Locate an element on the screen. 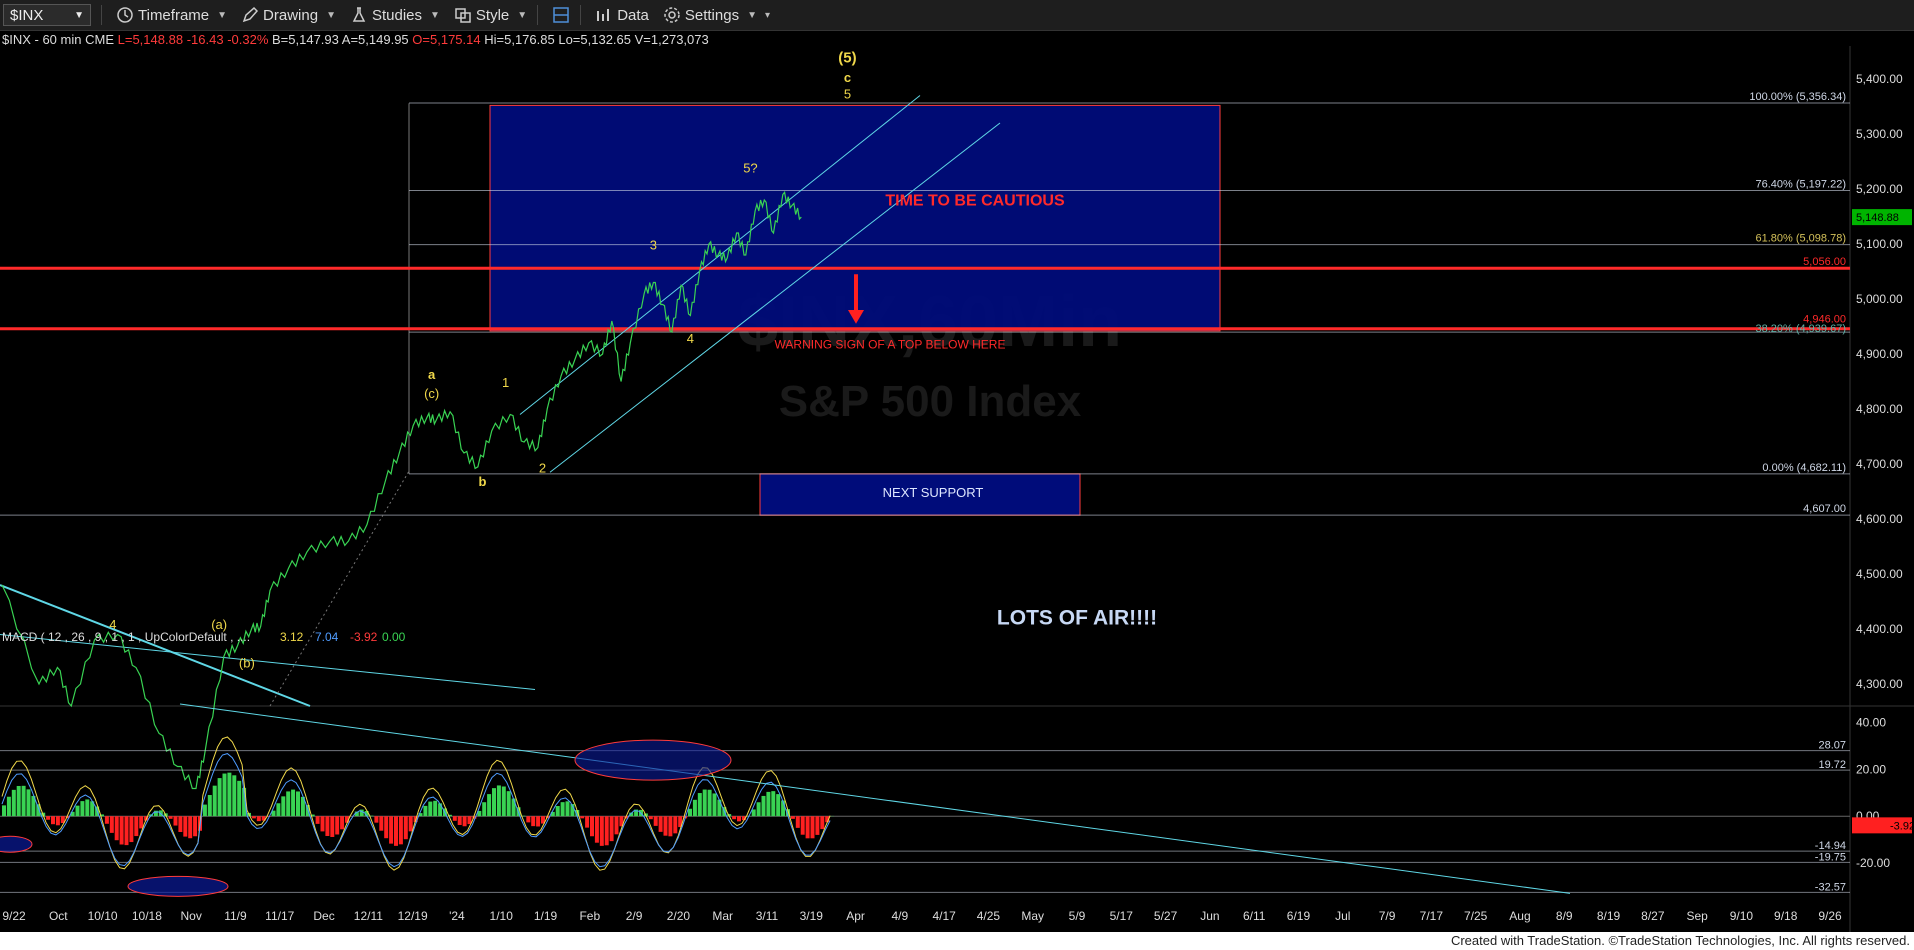 The width and height of the screenshot is (1914, 950). wave-label: 2 is located at coordinates (542, 467).